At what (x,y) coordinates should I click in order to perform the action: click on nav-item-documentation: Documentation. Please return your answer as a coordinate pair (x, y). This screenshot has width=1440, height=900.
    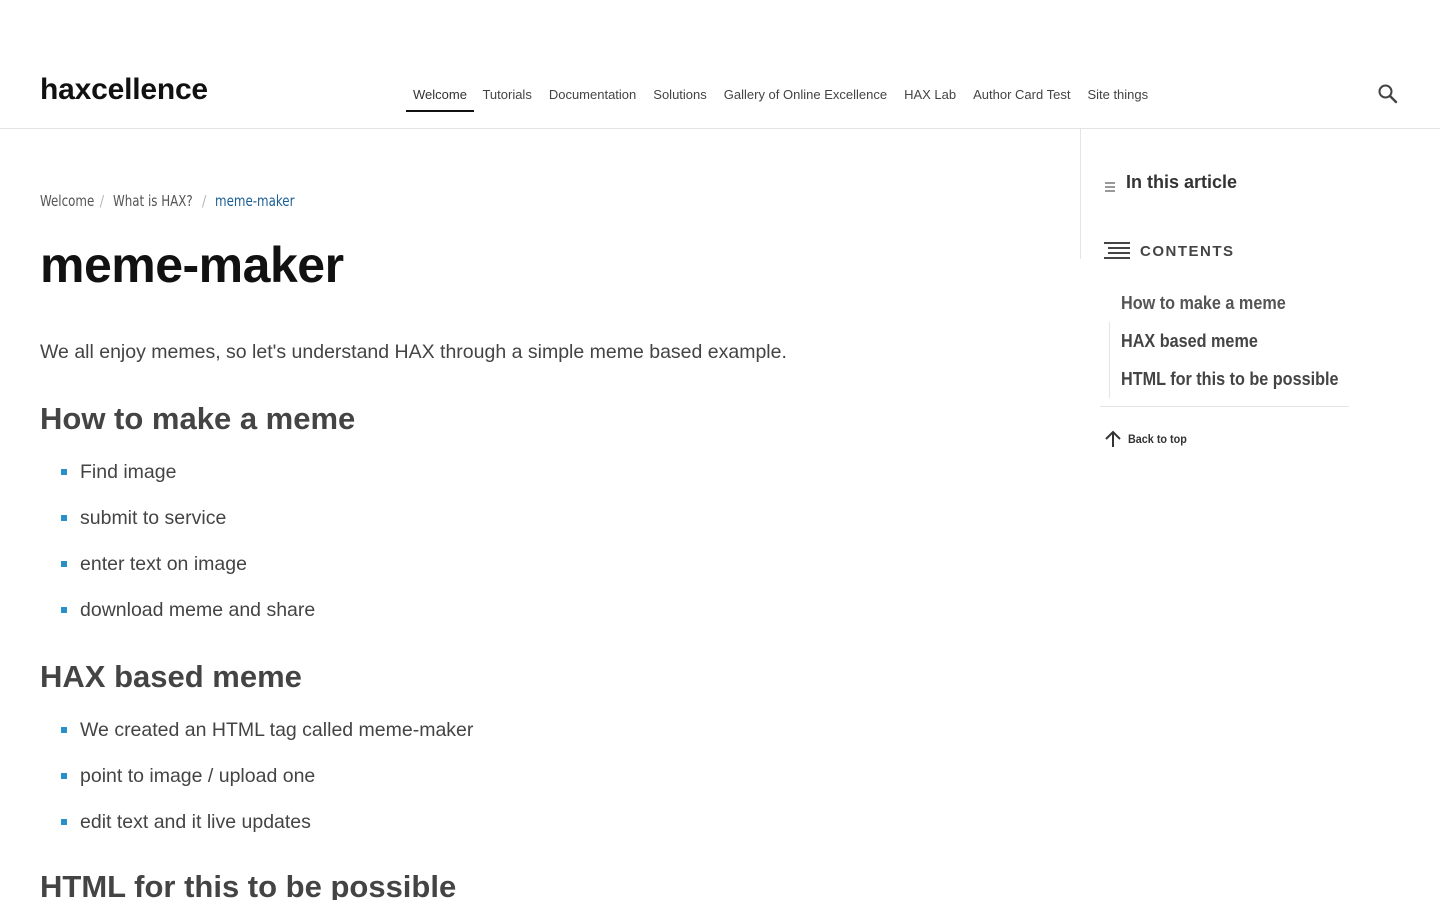
    Looking at the image, I should click on (592, 96).